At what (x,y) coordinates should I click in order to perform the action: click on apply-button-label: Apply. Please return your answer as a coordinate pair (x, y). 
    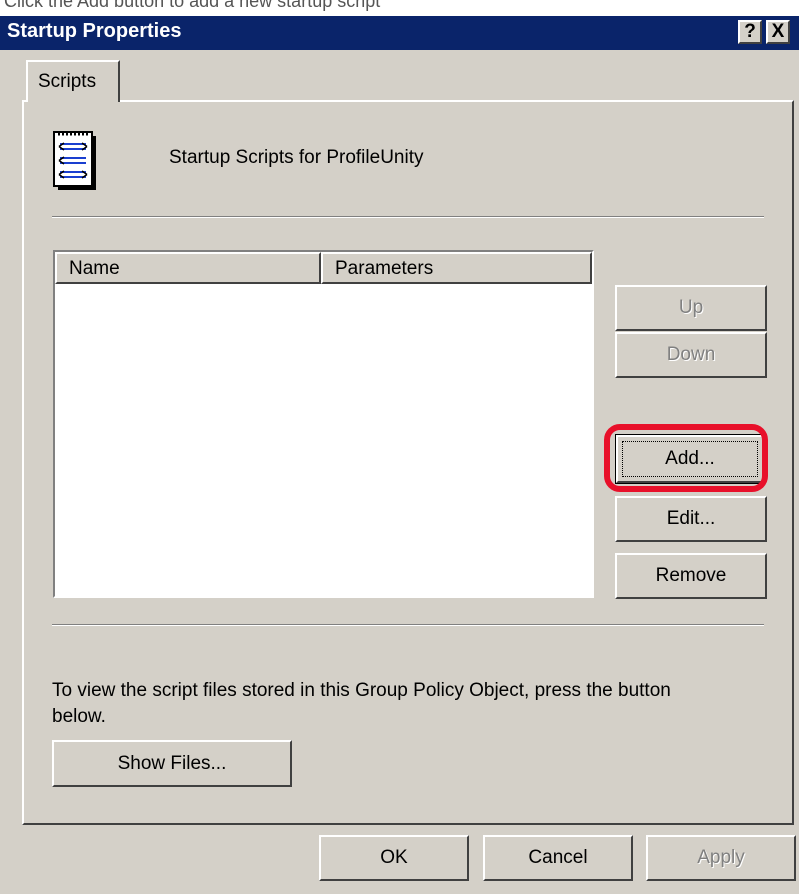
    Looking at the image, I should click on (721, 857).